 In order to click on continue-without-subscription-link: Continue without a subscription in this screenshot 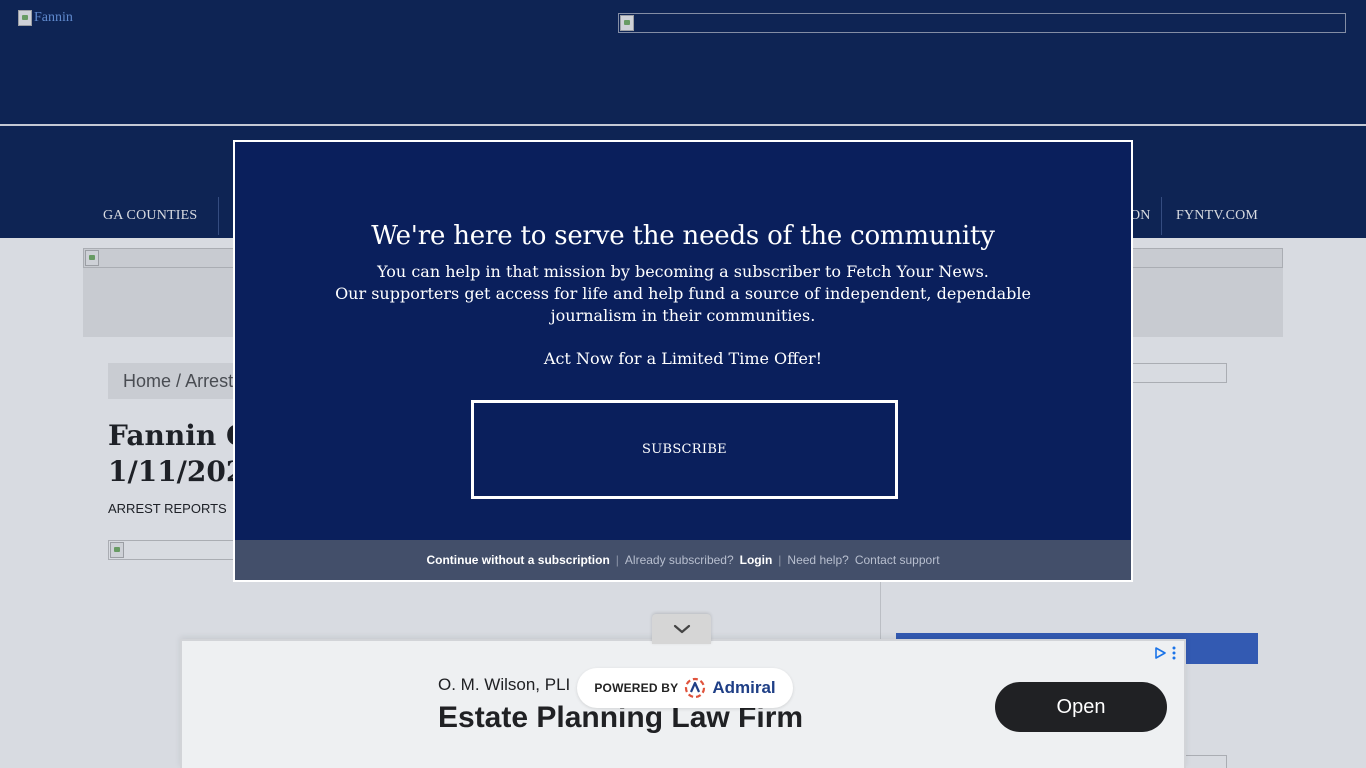, I will do `click(517, 560)`.